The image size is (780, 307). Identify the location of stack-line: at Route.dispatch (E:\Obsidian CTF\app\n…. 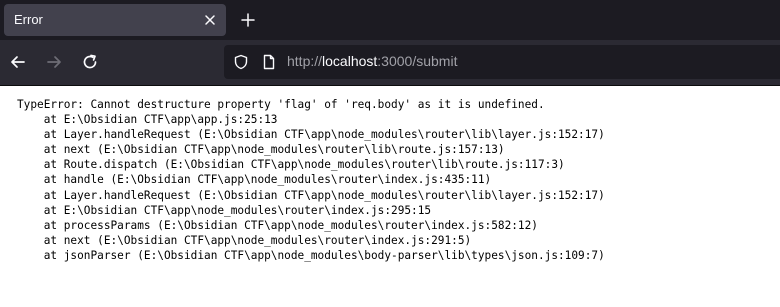
(291, 165).